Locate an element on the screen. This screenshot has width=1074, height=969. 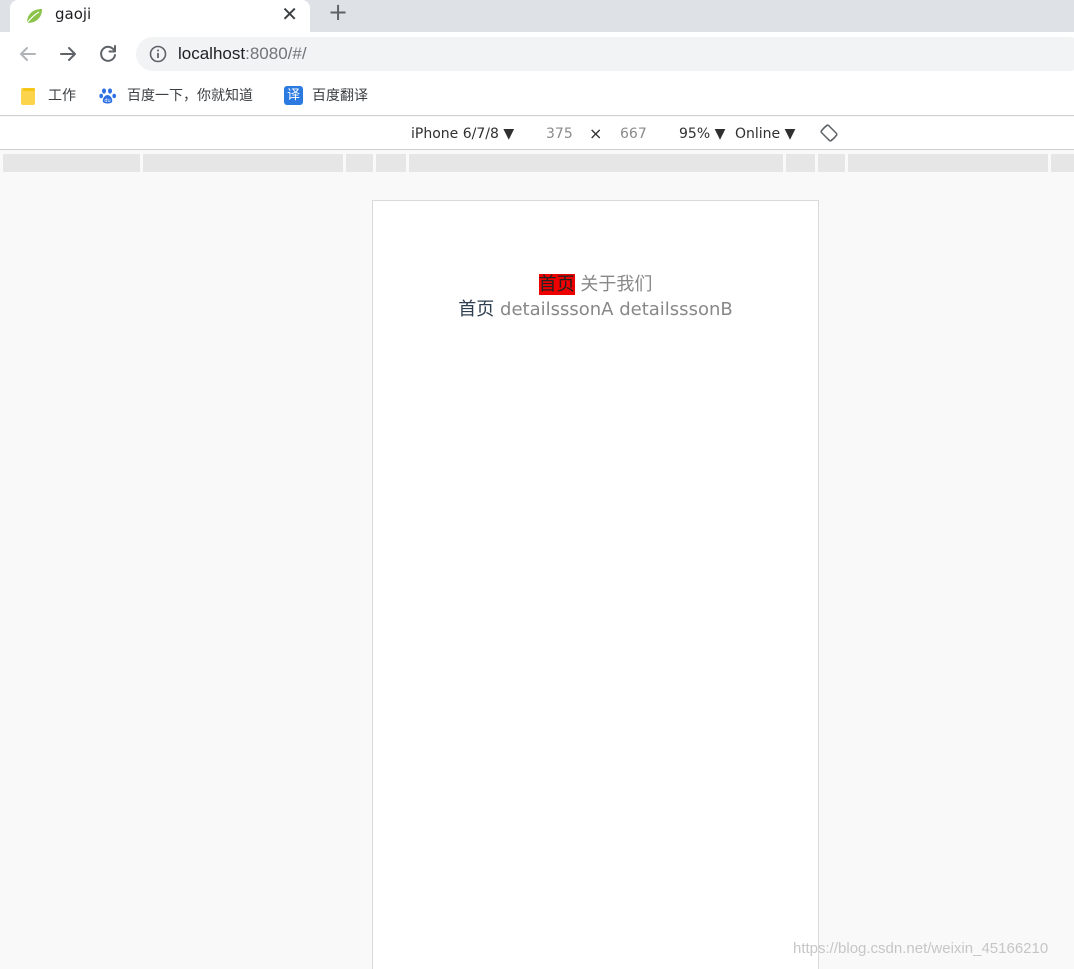
bookmark-label: 工作 is located at coordinates (62, 96).